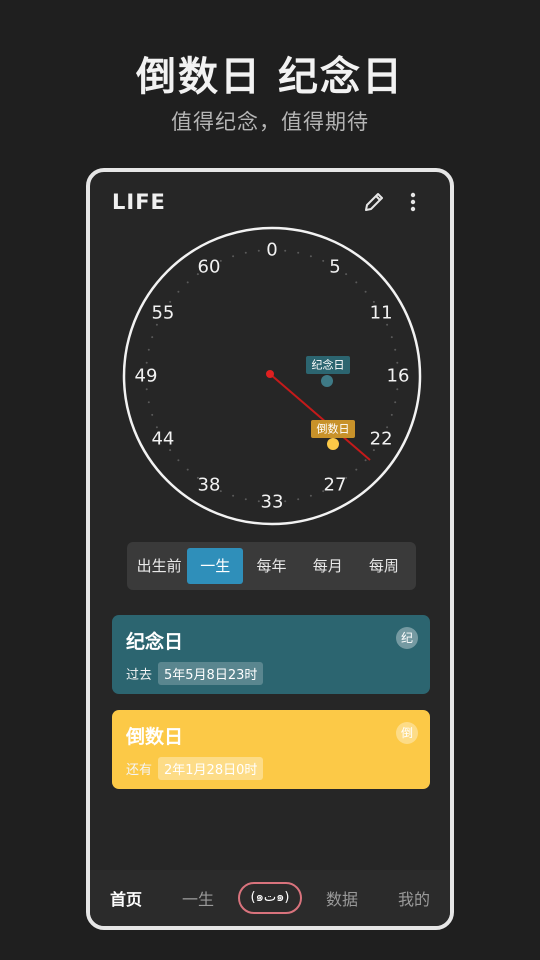 This screenshot has width=540, height=960. I want to click on nav-data: 数据, so click(342, 898).